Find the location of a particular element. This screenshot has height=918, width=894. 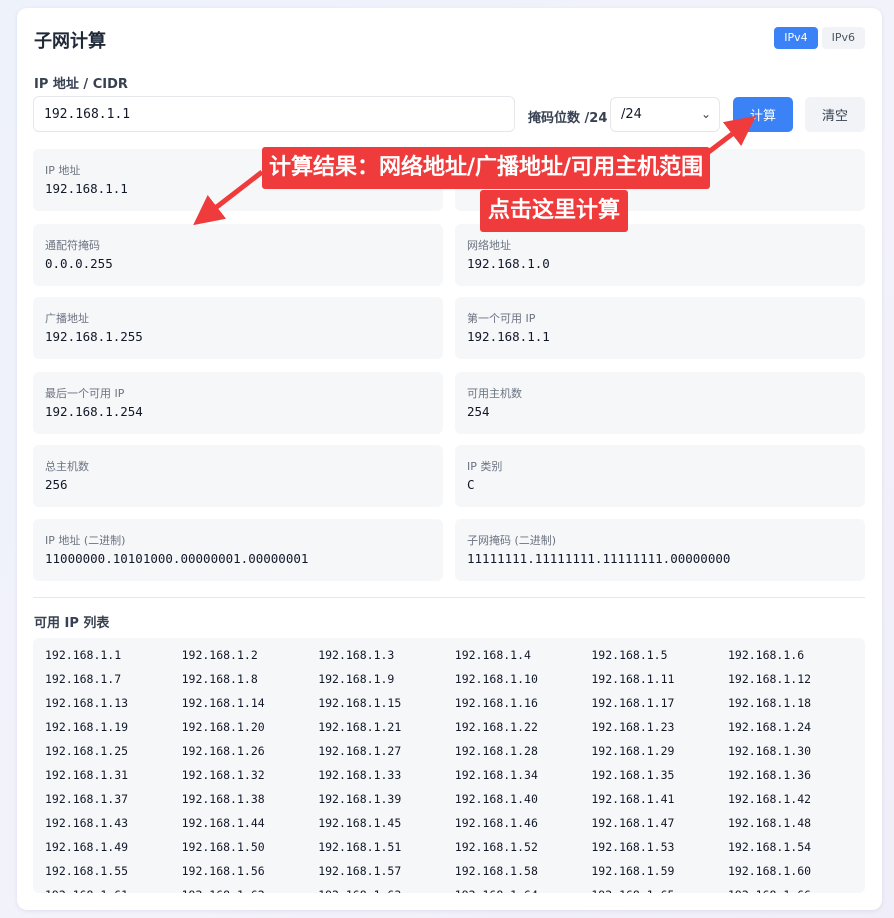

result-label: 子网掩码 (二进制) is located at coordinates (512, 540).